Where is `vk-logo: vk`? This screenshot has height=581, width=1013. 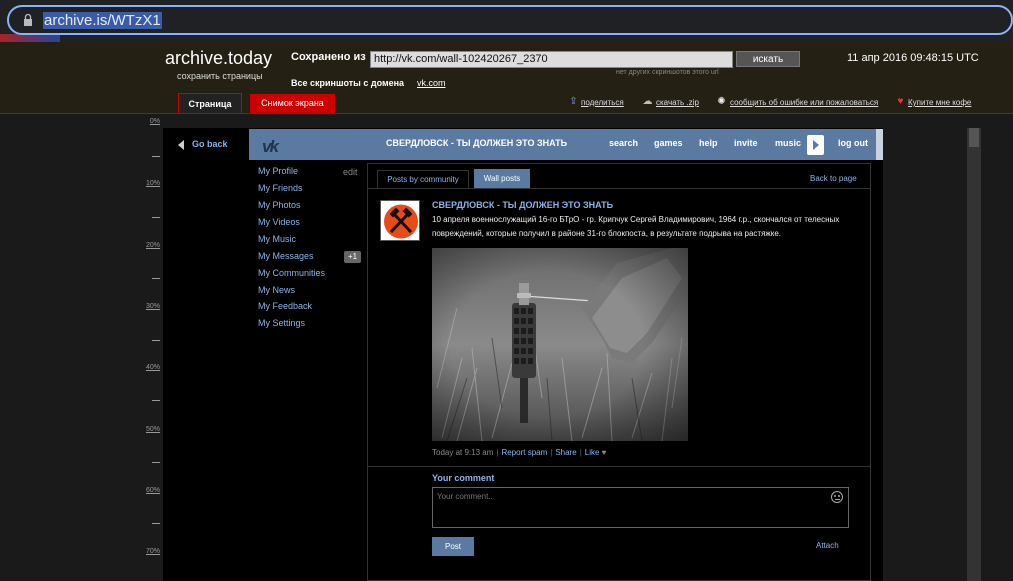 vk-logo: vk is located at coordinates (270, 147).